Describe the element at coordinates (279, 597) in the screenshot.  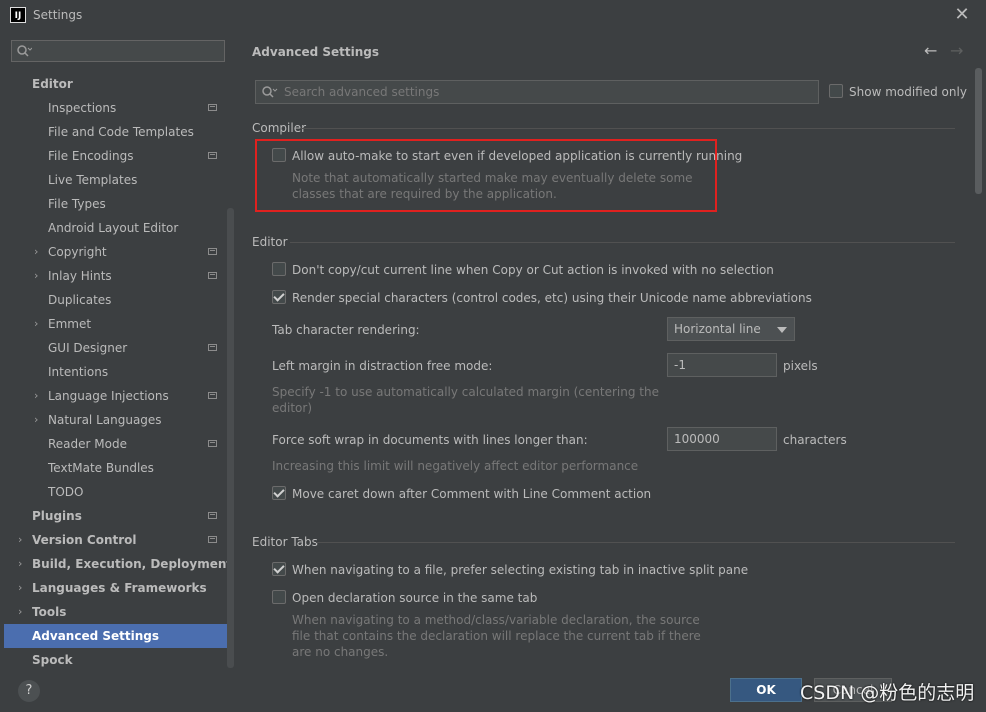
I see `open-same-tab-checkbox` at that location.